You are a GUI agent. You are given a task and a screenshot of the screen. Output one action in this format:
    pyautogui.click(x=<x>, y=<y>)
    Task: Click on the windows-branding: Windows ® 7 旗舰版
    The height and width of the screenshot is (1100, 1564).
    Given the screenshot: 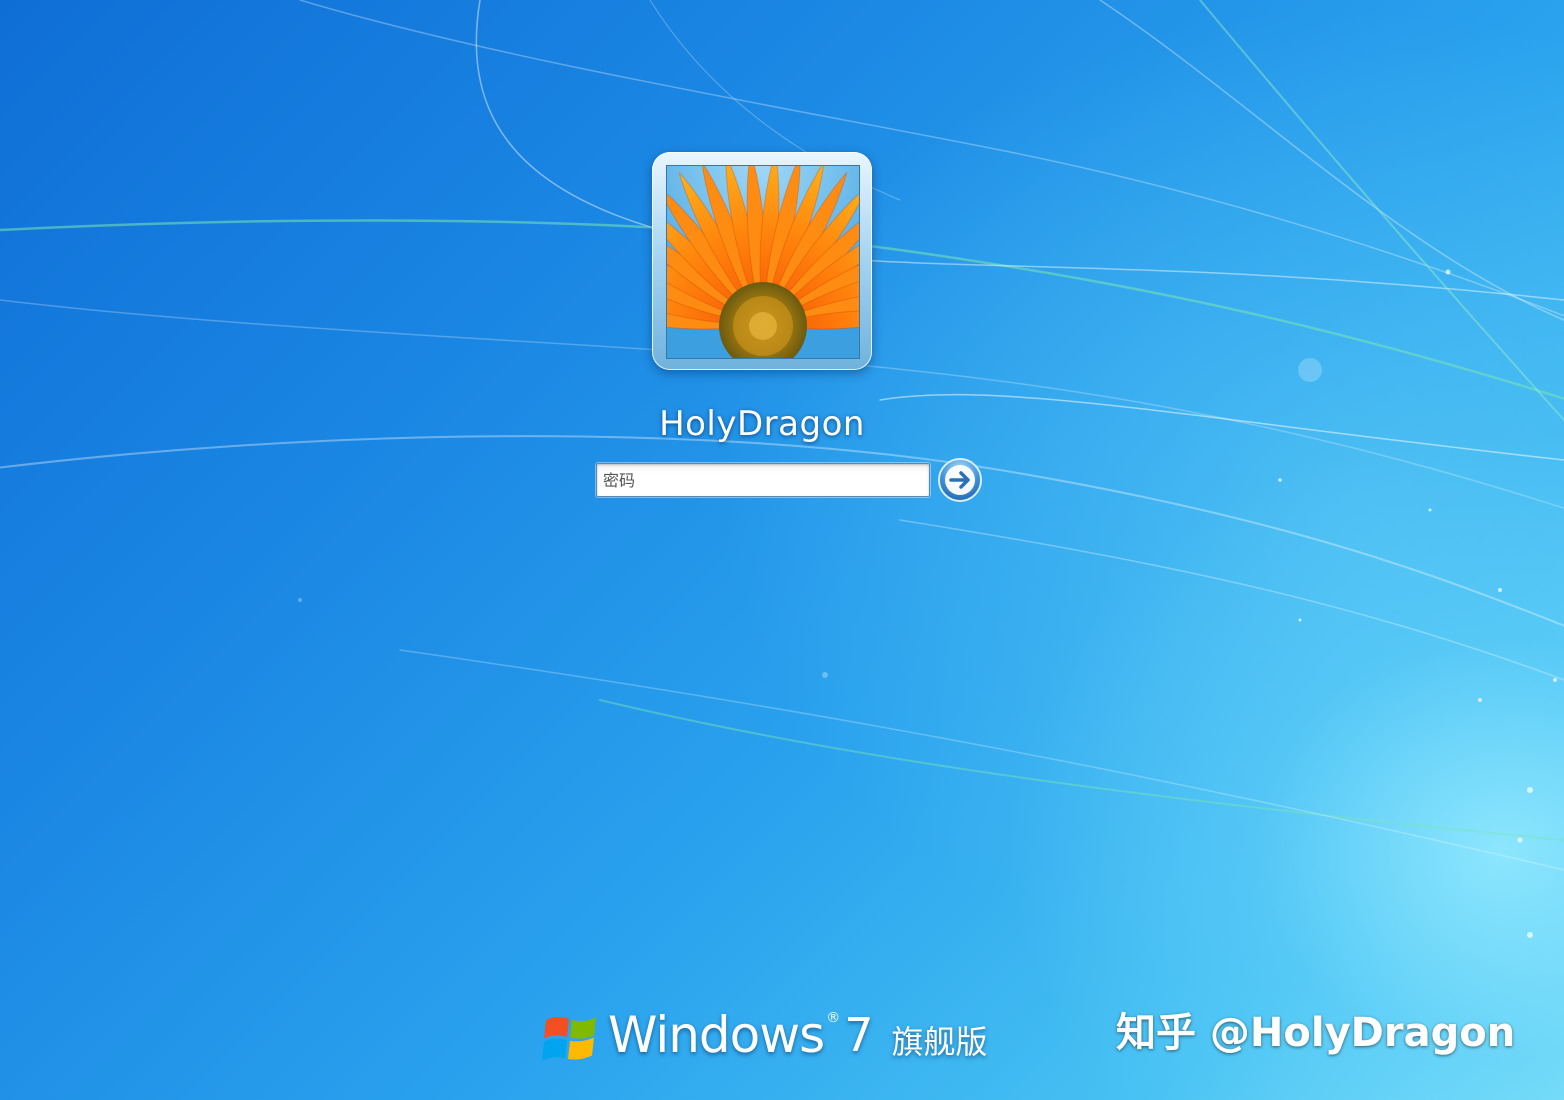 What is the action you would take?
    pyautogui.click(x=764, y=1035)
    